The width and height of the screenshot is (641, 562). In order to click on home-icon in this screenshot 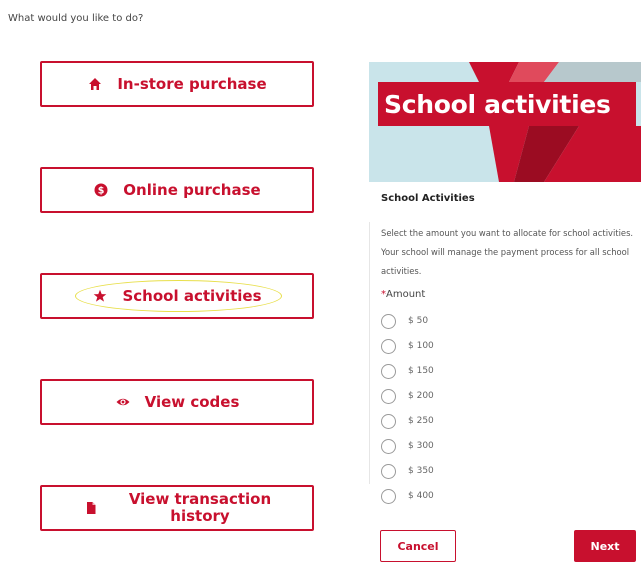, I will do `click(95, 84)`.